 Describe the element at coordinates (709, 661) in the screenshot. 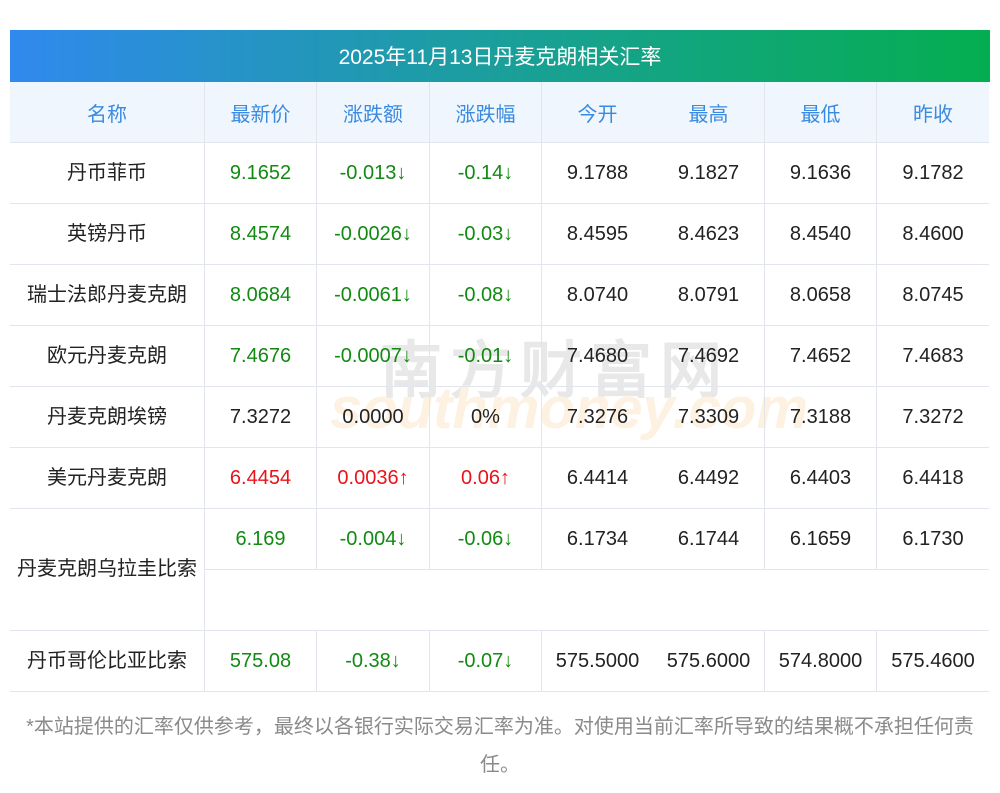

I see `rate-high: 575.6000` at that location.